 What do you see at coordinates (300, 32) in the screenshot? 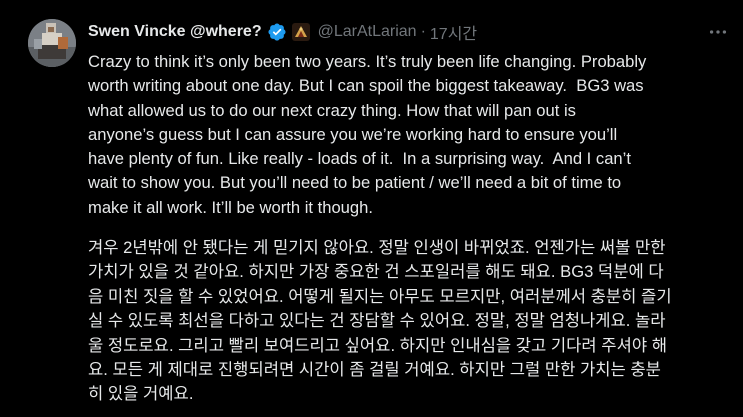
I see `larian-affiliate-badge-icon` at bounding box center [300, 32].